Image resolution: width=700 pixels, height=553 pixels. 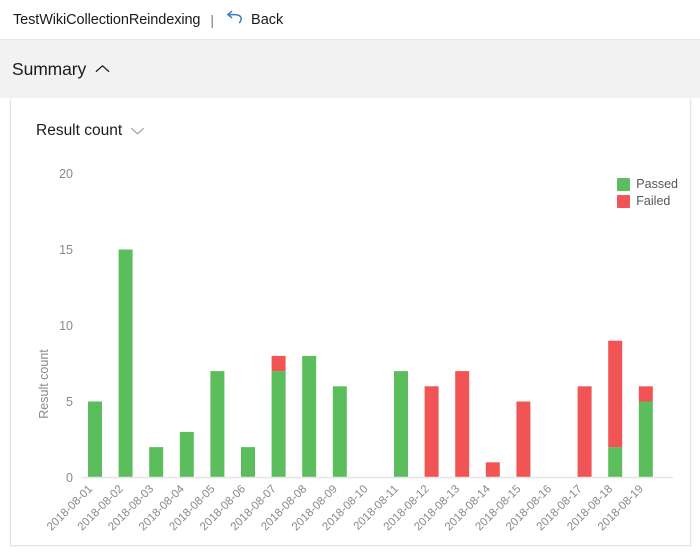 I want to click on y-tick-label: 15, so click(x=66, y=250).